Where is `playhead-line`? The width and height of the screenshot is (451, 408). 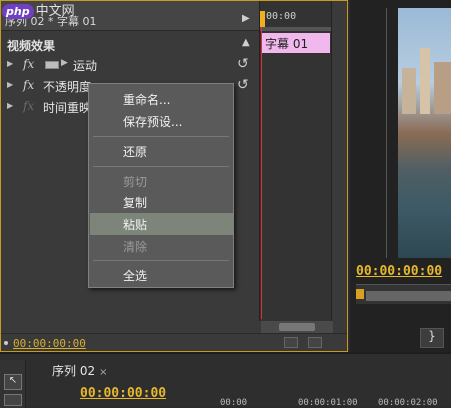 playhead-line is located at coordinates (261, 173).